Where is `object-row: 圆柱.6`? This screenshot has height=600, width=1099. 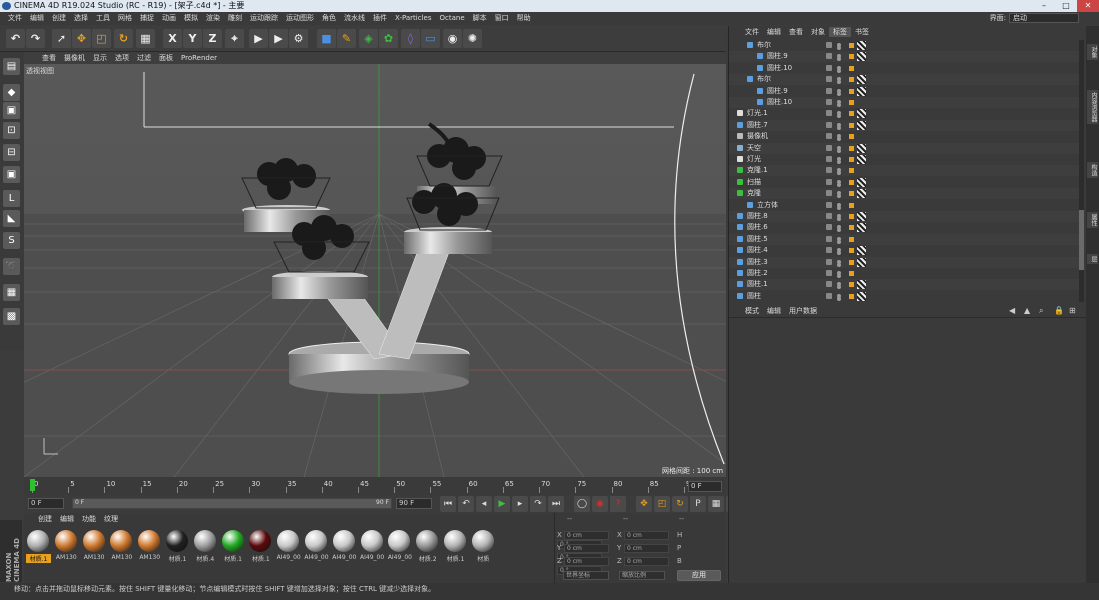 object-row: 圆柱.6 is located at coordinates (904, 227).